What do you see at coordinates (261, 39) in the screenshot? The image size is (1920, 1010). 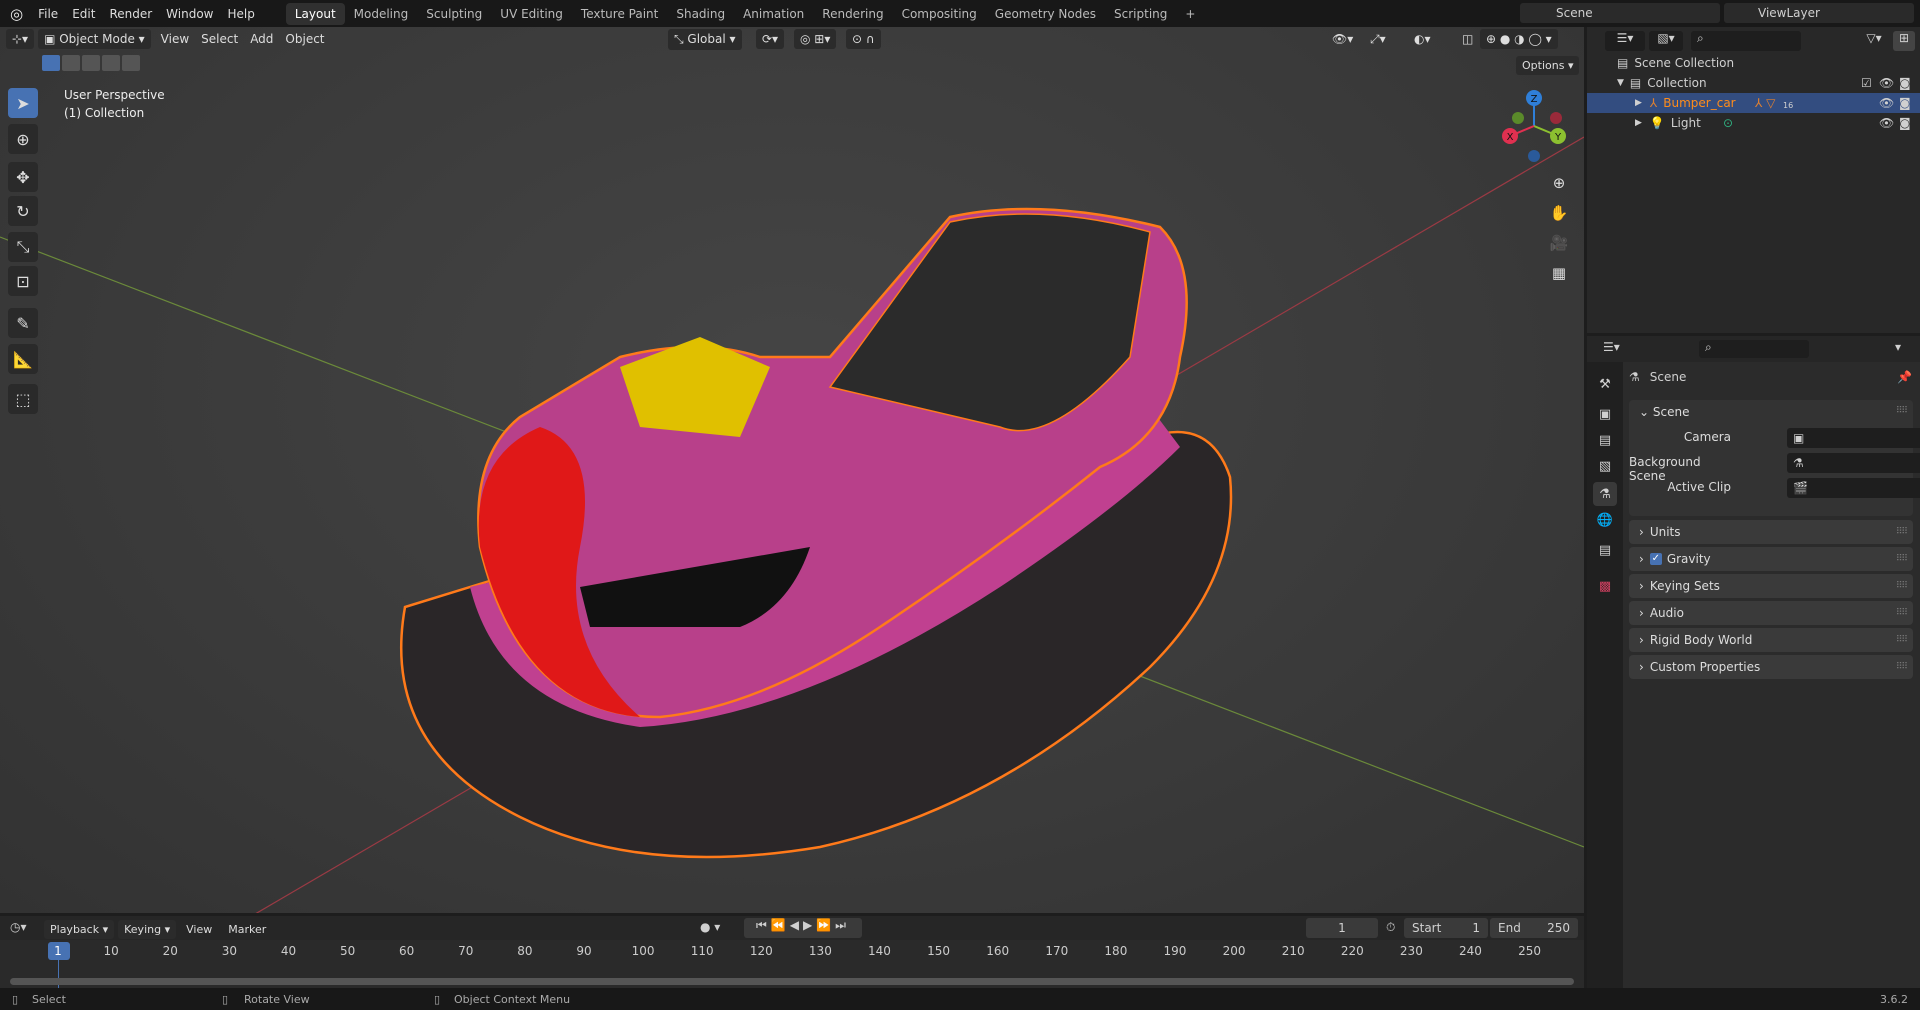 I see `menu-add: Add` at bounding box center [261, 39].